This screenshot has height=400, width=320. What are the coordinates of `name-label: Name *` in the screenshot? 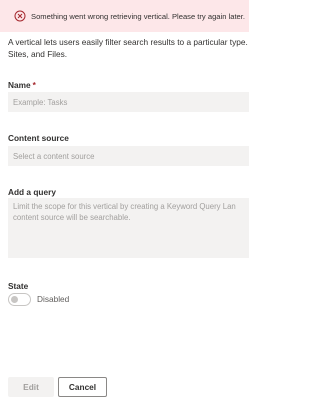 It's located at (22, 85).